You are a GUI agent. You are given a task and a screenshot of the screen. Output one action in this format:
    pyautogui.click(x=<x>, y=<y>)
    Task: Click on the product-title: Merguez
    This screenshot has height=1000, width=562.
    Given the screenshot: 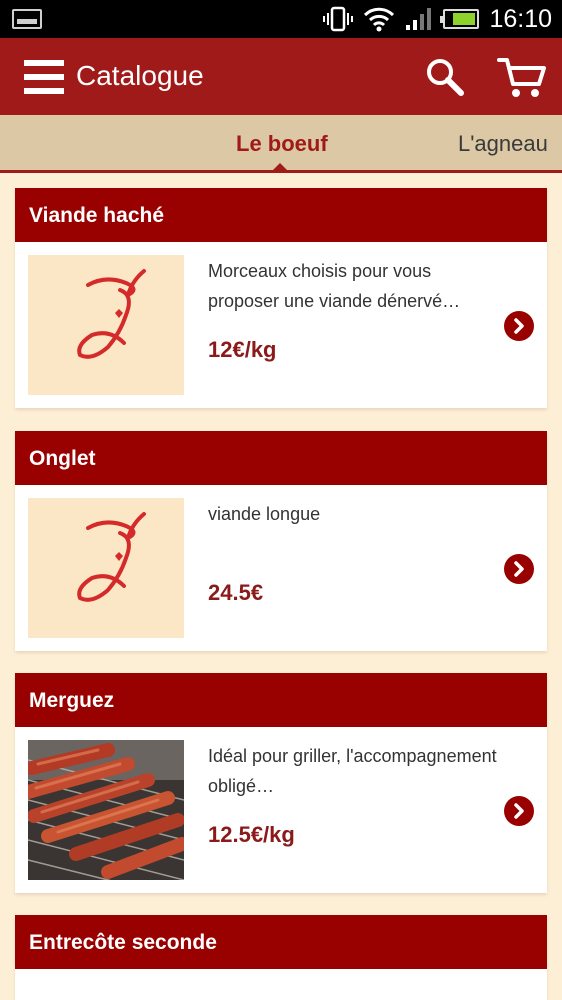 What is the action you would take?
    pyautogui.click(x=281, y=700)
    